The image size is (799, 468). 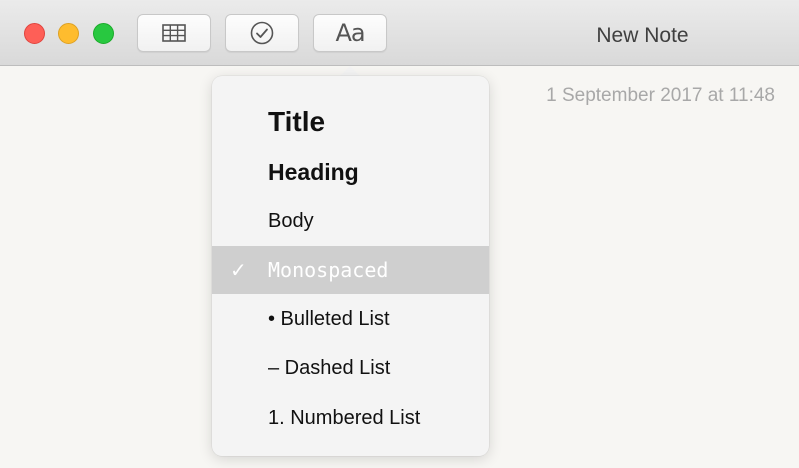 I want to click on title-bar: Aa New Note, so click(x=399, y=33).